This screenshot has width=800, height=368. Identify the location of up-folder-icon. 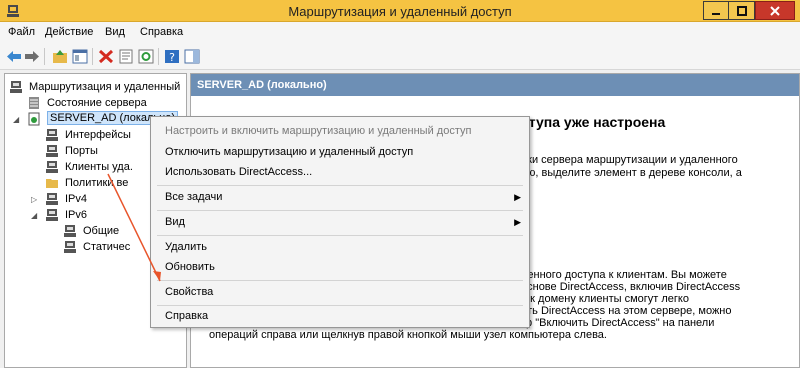
(60, 56).